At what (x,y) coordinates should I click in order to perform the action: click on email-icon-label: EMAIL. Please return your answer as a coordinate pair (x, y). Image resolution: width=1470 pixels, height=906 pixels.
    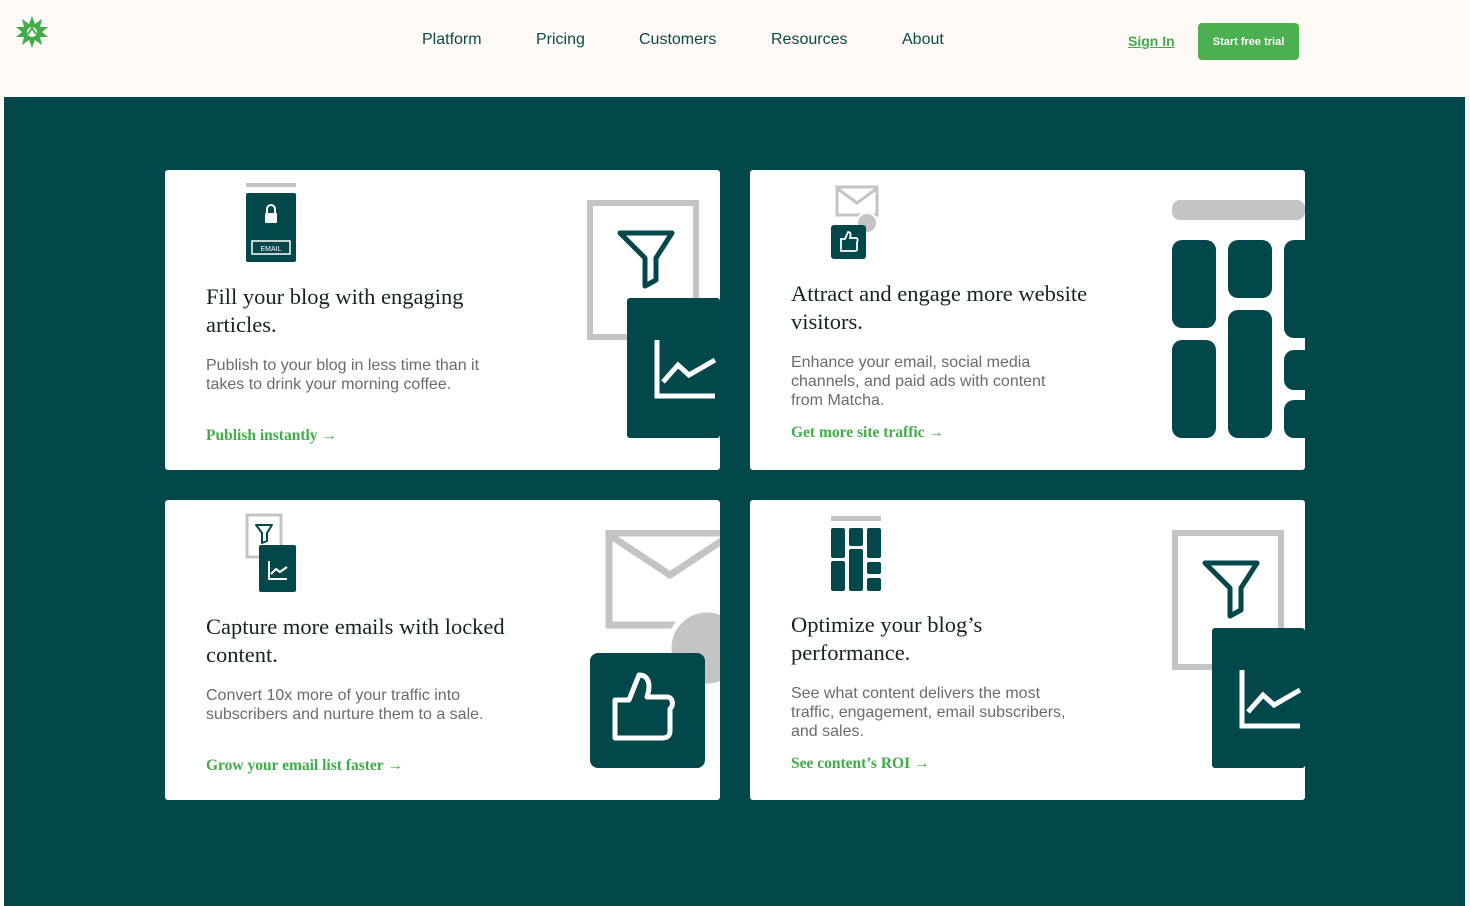
    Looking at the image, I should click on (270, 249).